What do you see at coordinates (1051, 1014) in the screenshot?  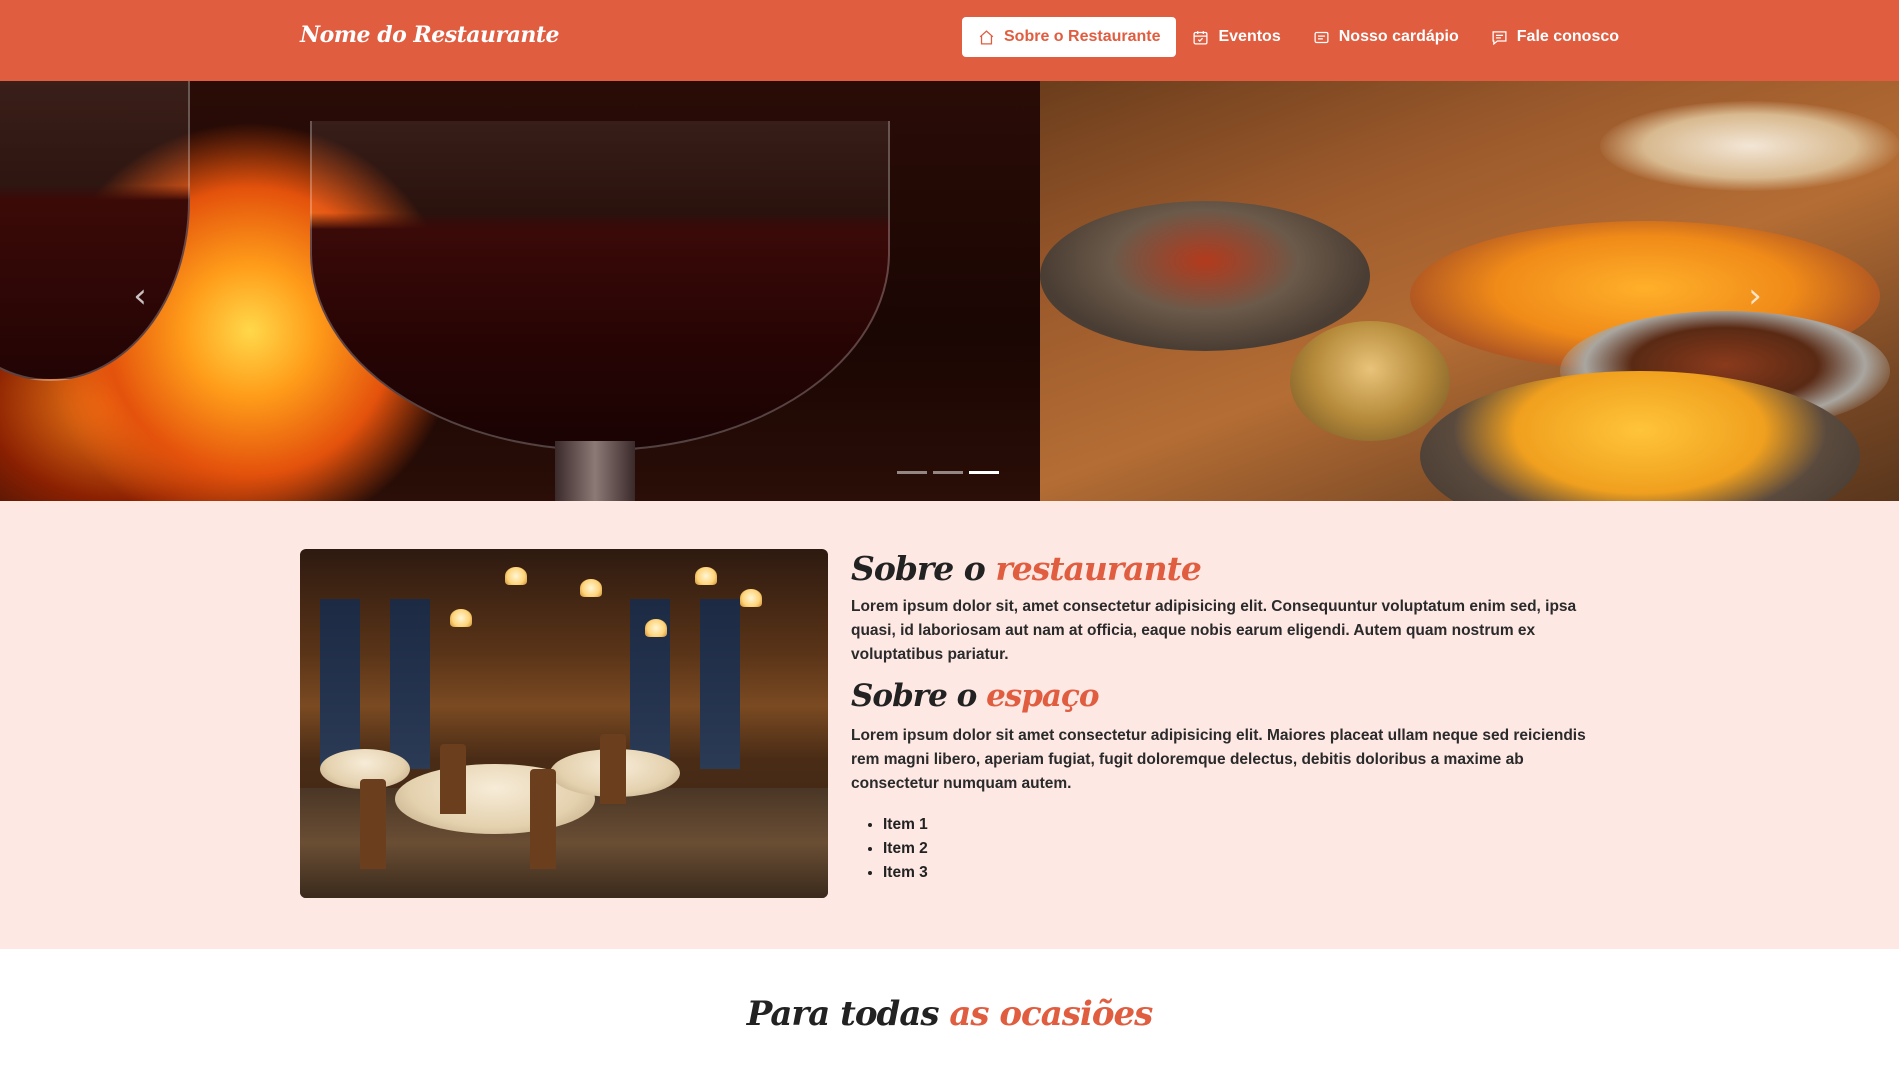 I see `title-accent: as ocasiões` at bounding box center [1051, 1014].